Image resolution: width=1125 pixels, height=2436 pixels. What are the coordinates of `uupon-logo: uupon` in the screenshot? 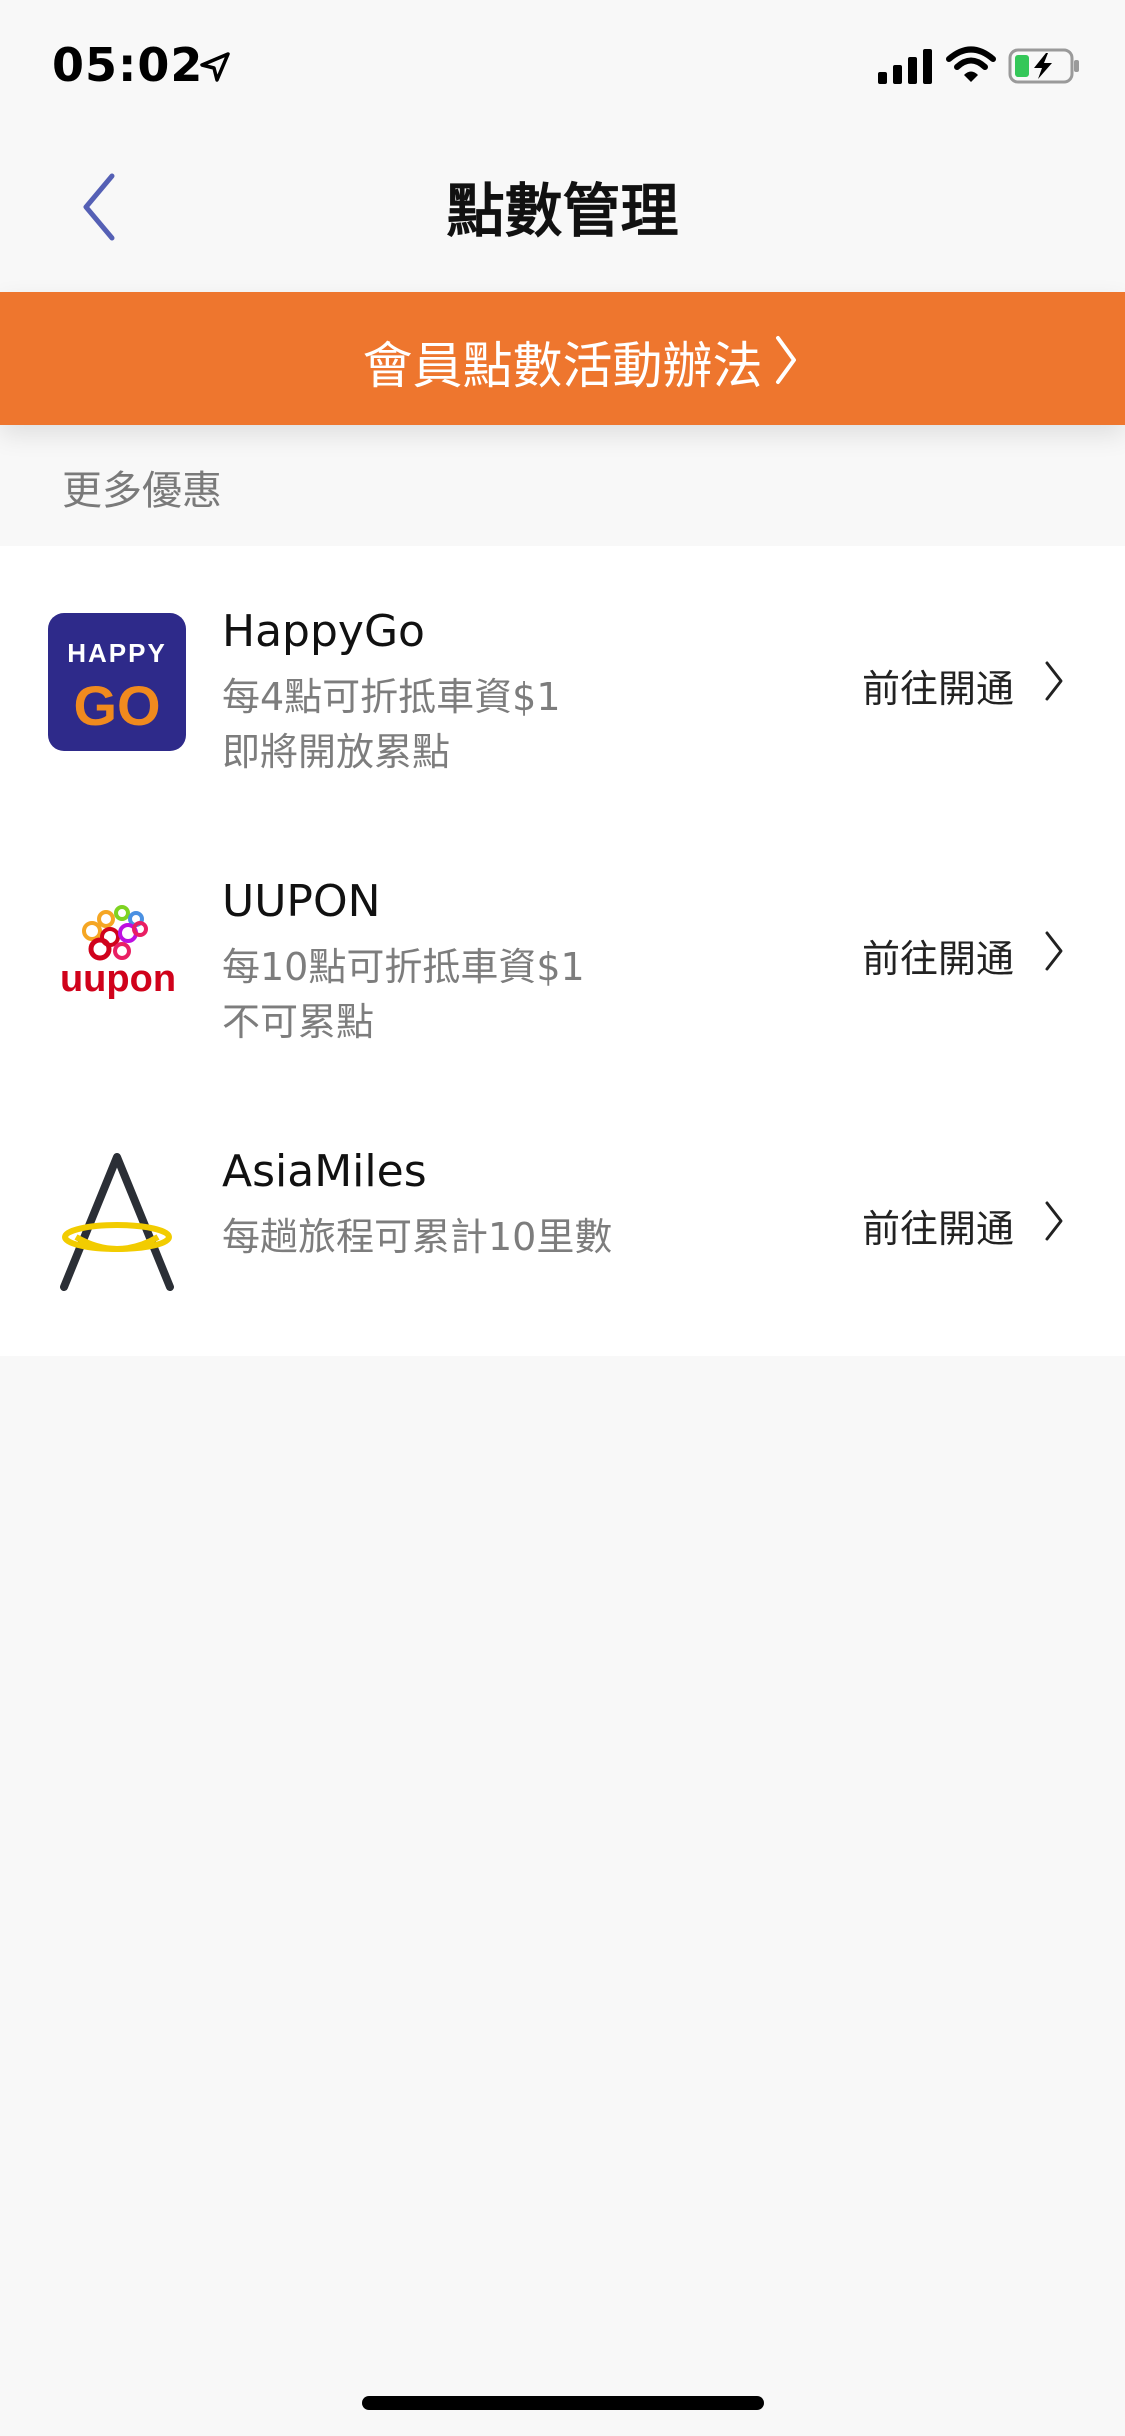 It's located at (118, 952).